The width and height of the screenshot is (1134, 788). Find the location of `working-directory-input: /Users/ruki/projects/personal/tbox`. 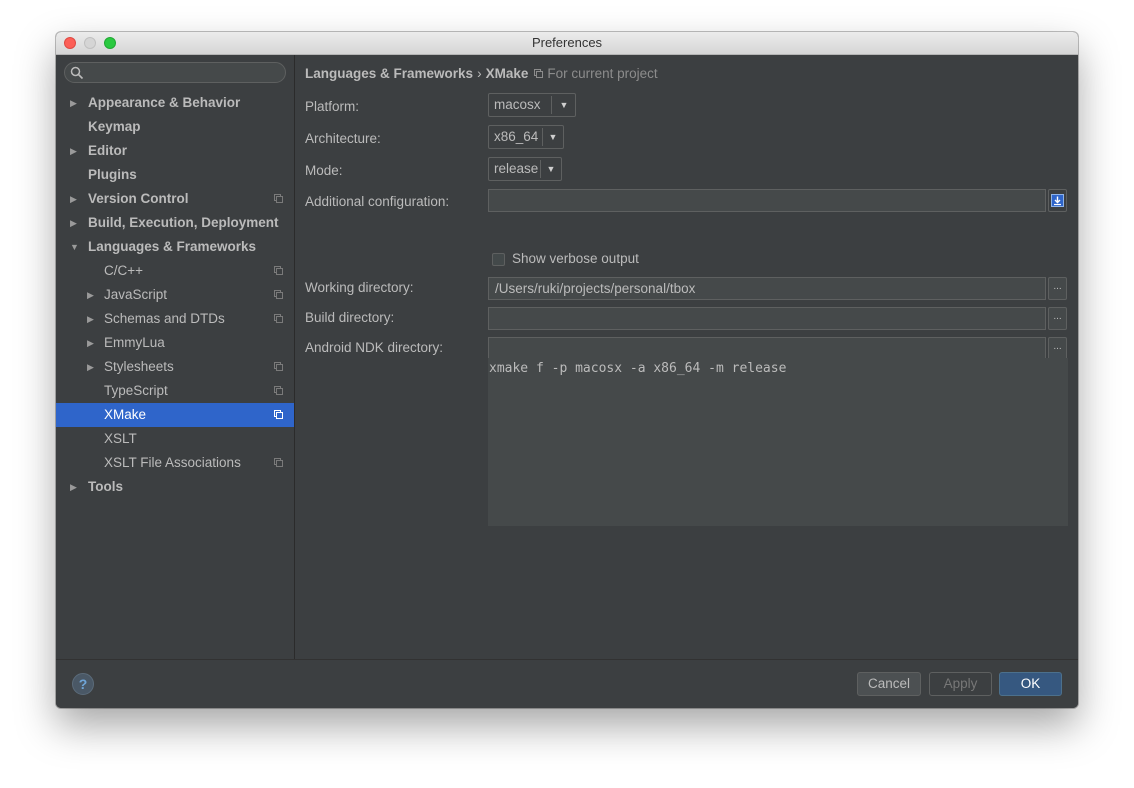

working-directory-input: /Users/ruki/projects/personal/tbox is located at coordinates (767, 288).